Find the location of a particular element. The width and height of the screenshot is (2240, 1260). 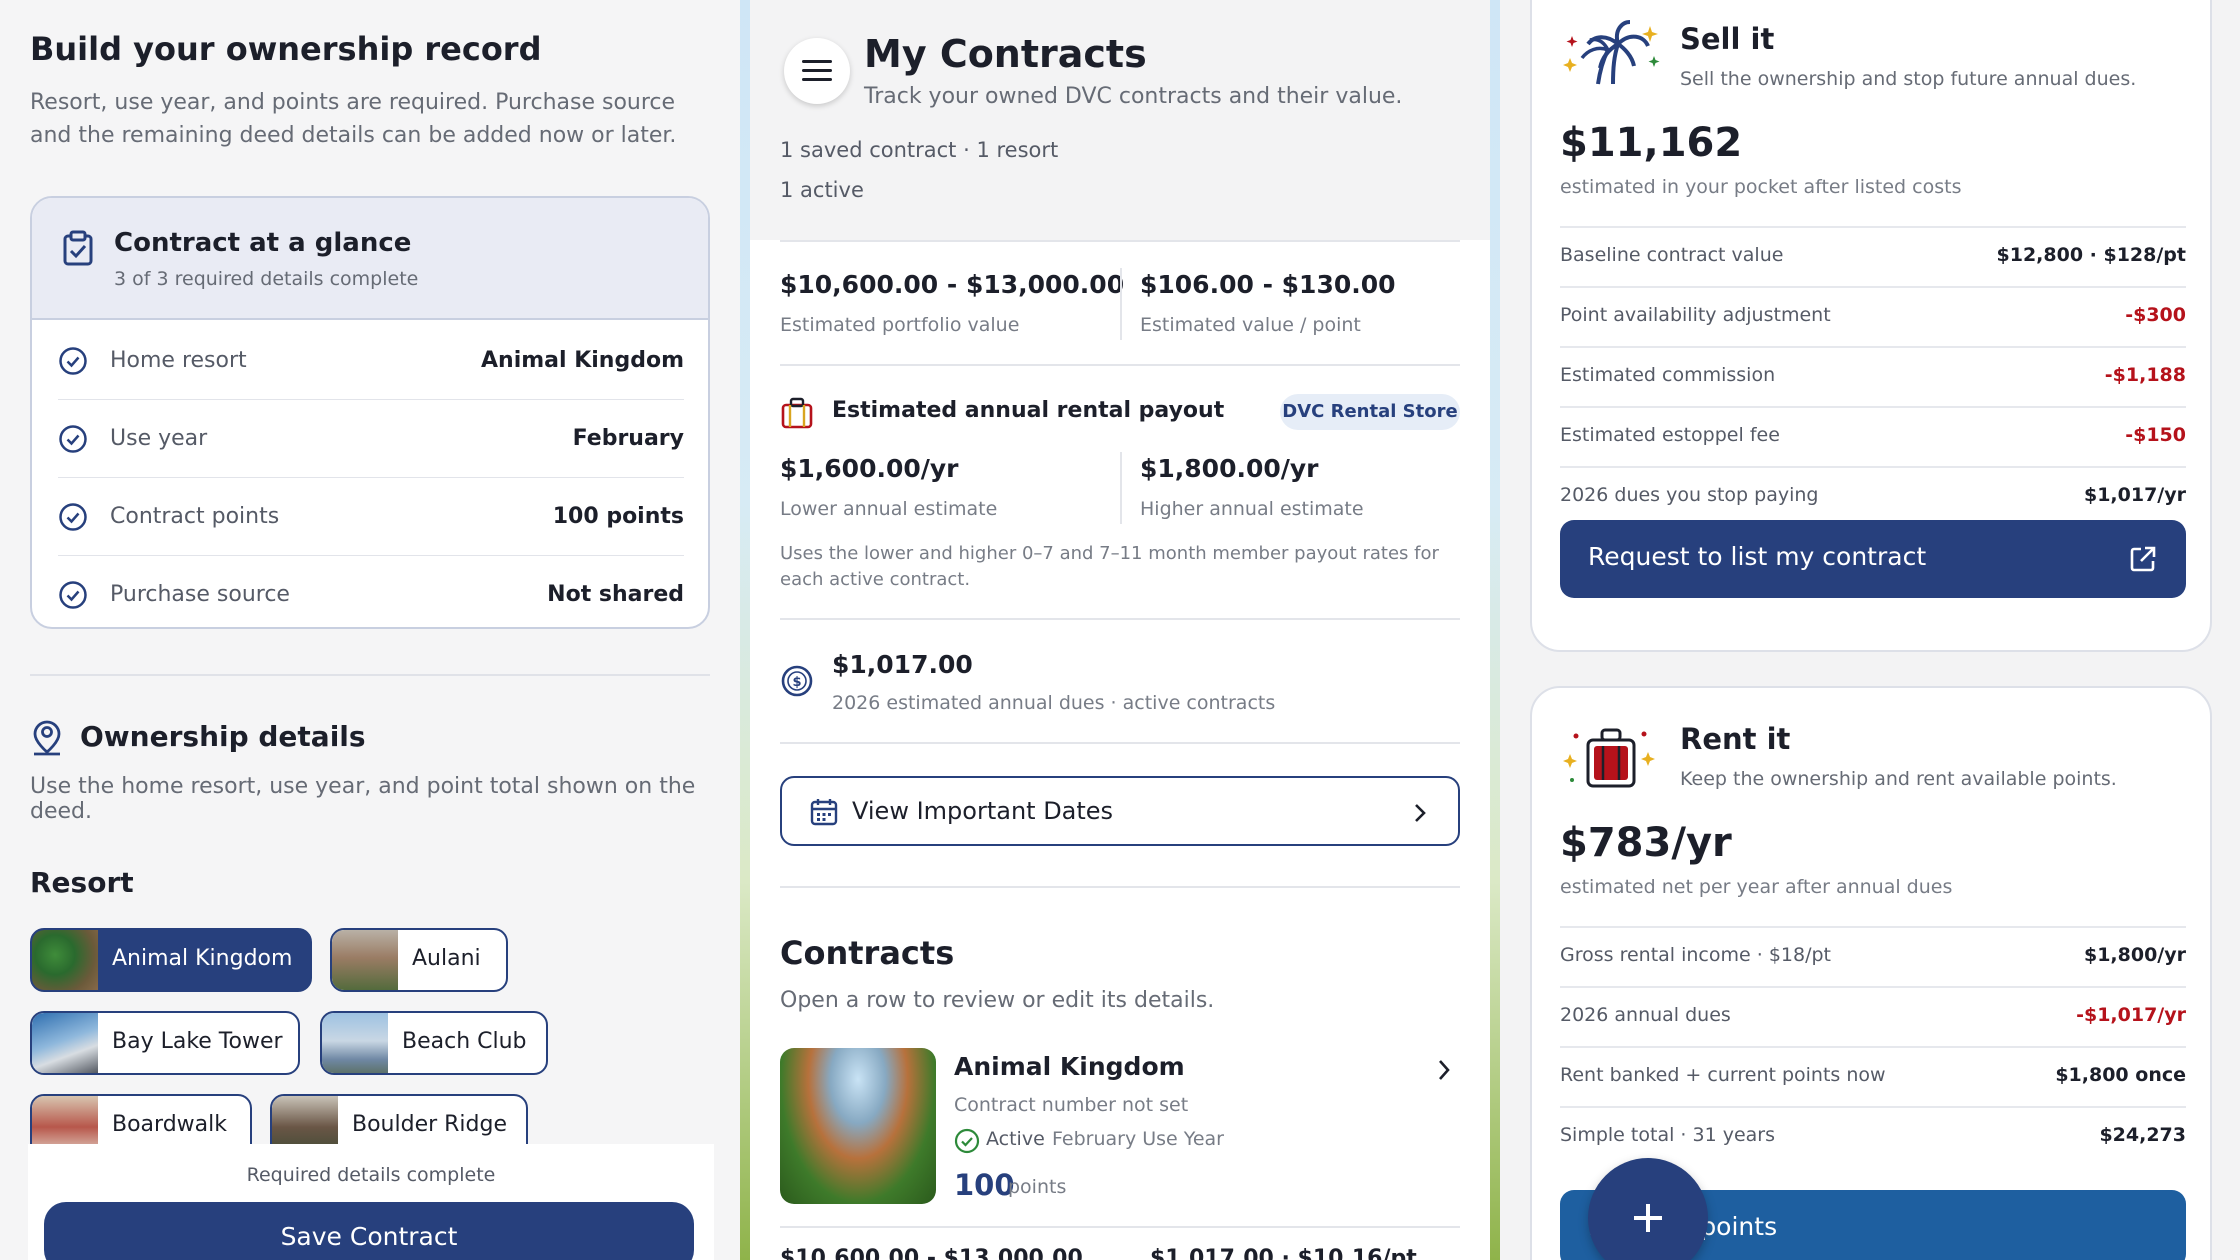

external-link-icon is located at coordinates (2143, 559).